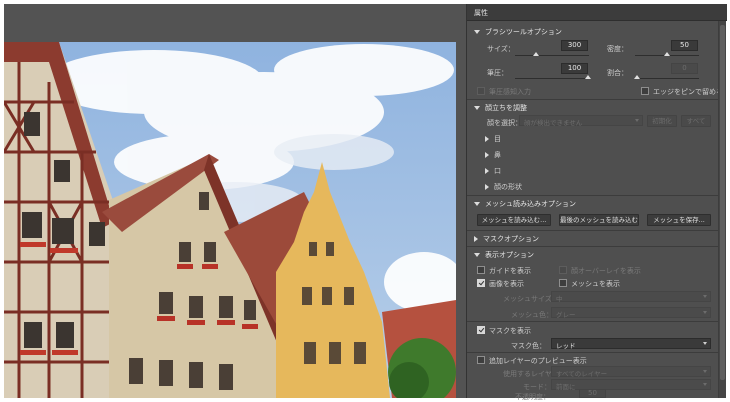 This screenshot has height=402, width=730. What do you see at coordinates (481, 360) in the screenshot?
I see `backdrop-checkbox` at bounding box center [481, 360].